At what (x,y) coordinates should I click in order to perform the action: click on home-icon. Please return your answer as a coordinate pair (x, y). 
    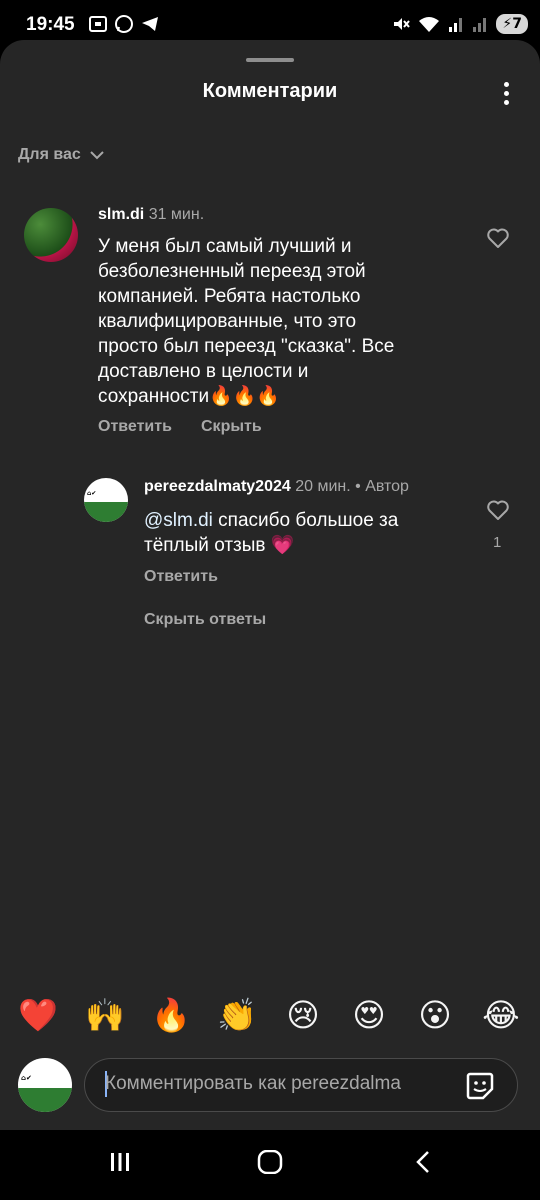
    Looking at the image, I should click on (270, 1162).